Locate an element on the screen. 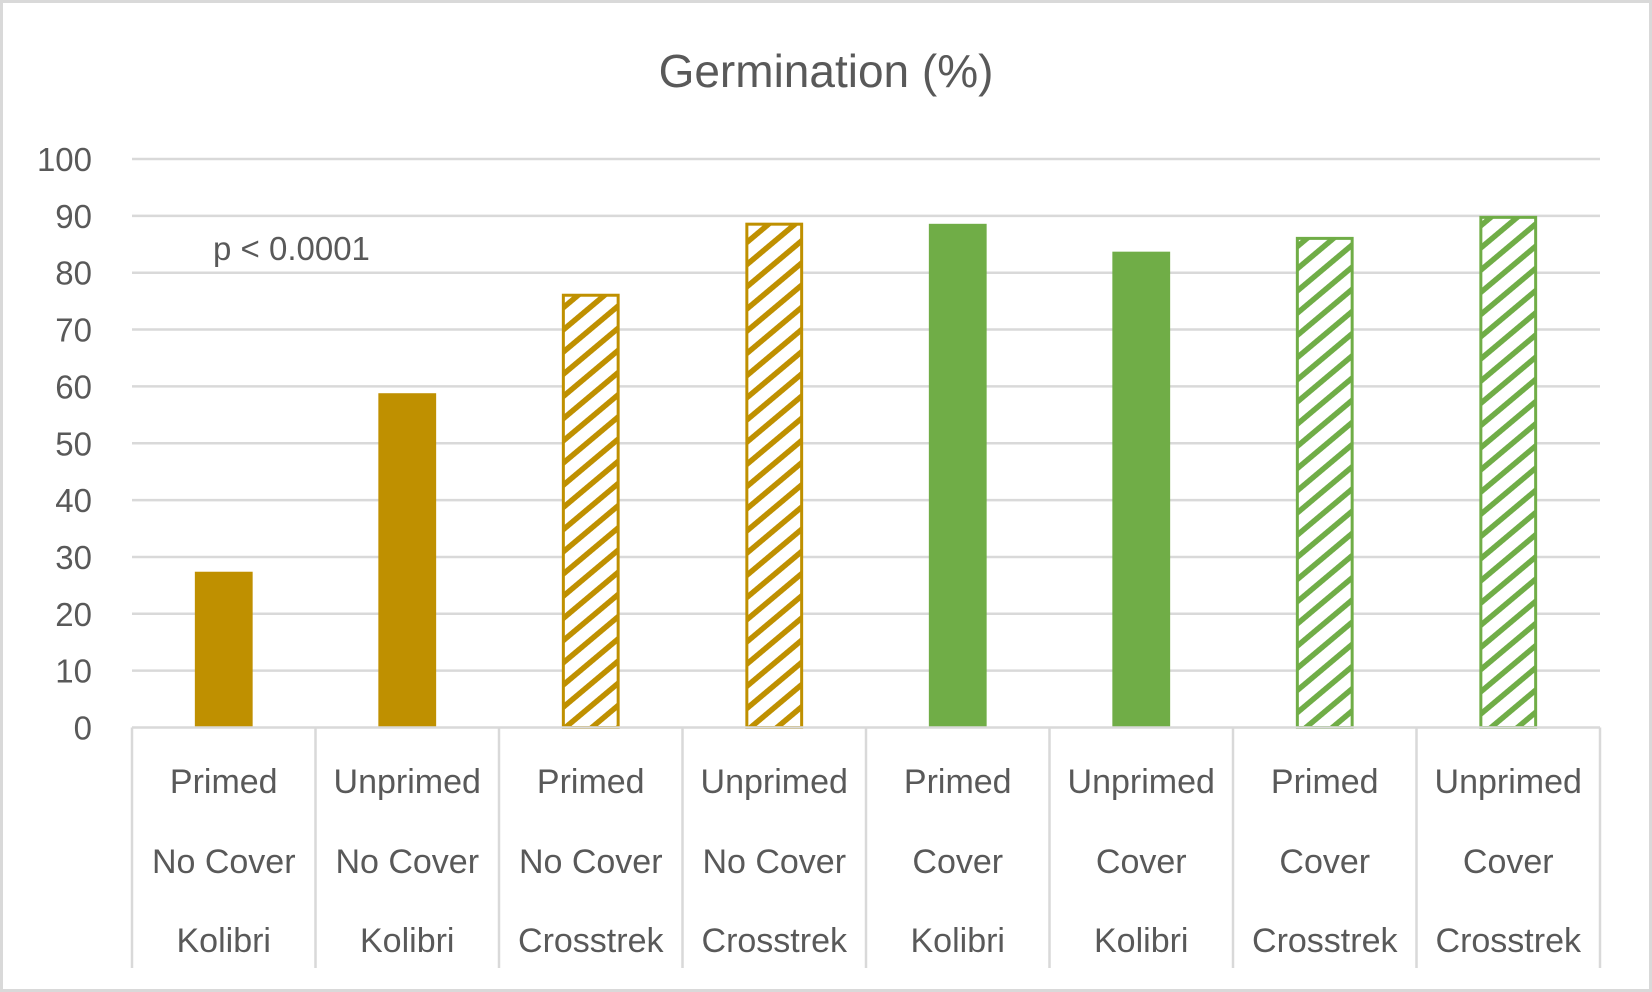 This screenshot has height=992, width=1652. chart-title: Germination (%) is located at coordinates (826, 71).